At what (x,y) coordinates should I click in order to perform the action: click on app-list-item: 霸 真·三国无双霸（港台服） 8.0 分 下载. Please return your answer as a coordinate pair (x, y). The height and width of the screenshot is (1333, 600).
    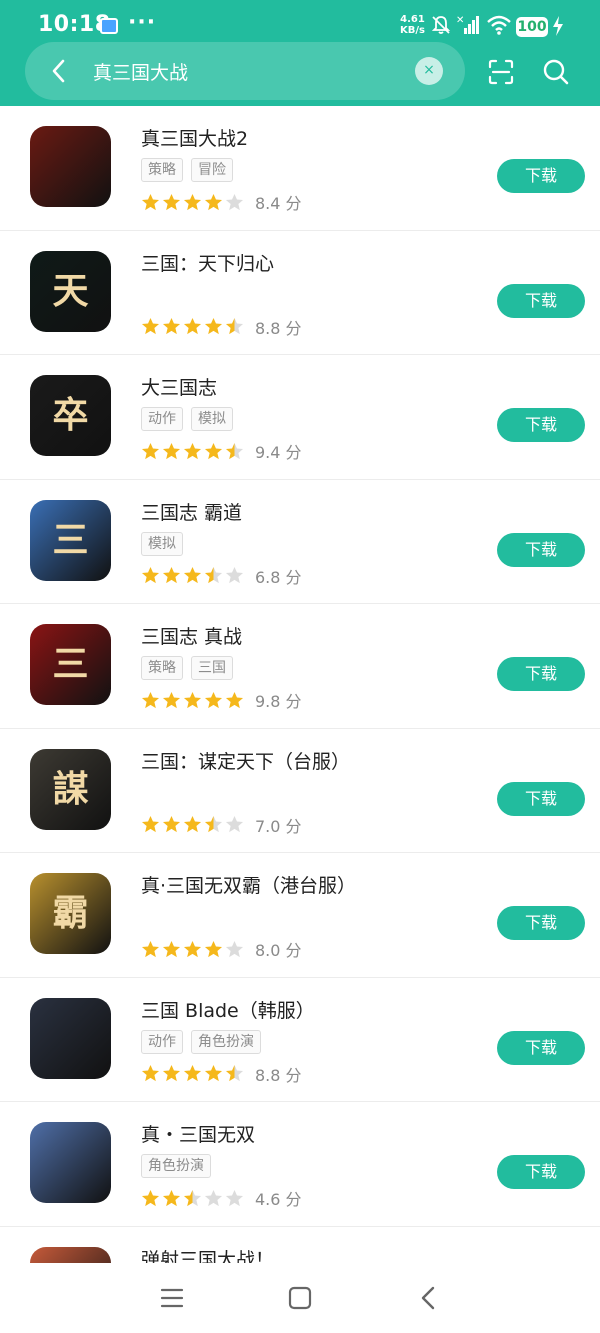
    Looking at the image, I should click on (300, 915).